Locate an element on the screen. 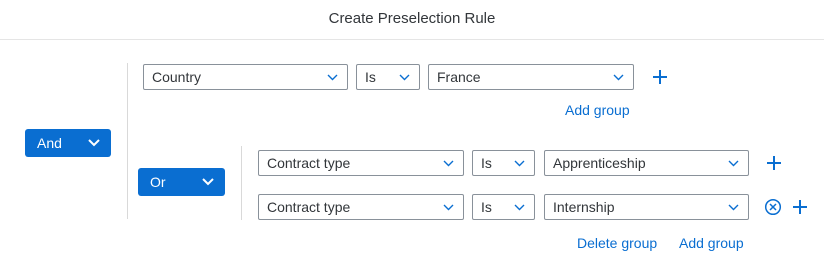  value-select-value: Apprenticeship is located at coordinates (599, 163).